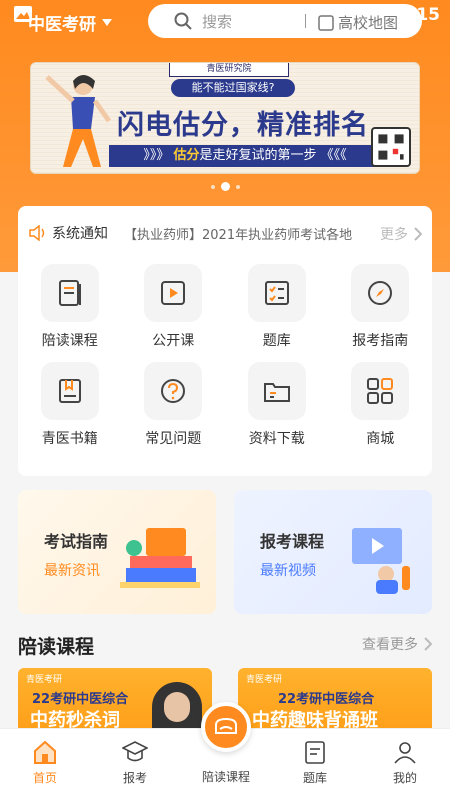 This screenshot has height=800, width=450. What do you see at coordinates (117, 552) in the screenshot?
I see `promo-card-exam-guide: 考试指南 最新资讯` at bounding box center [117, 552].